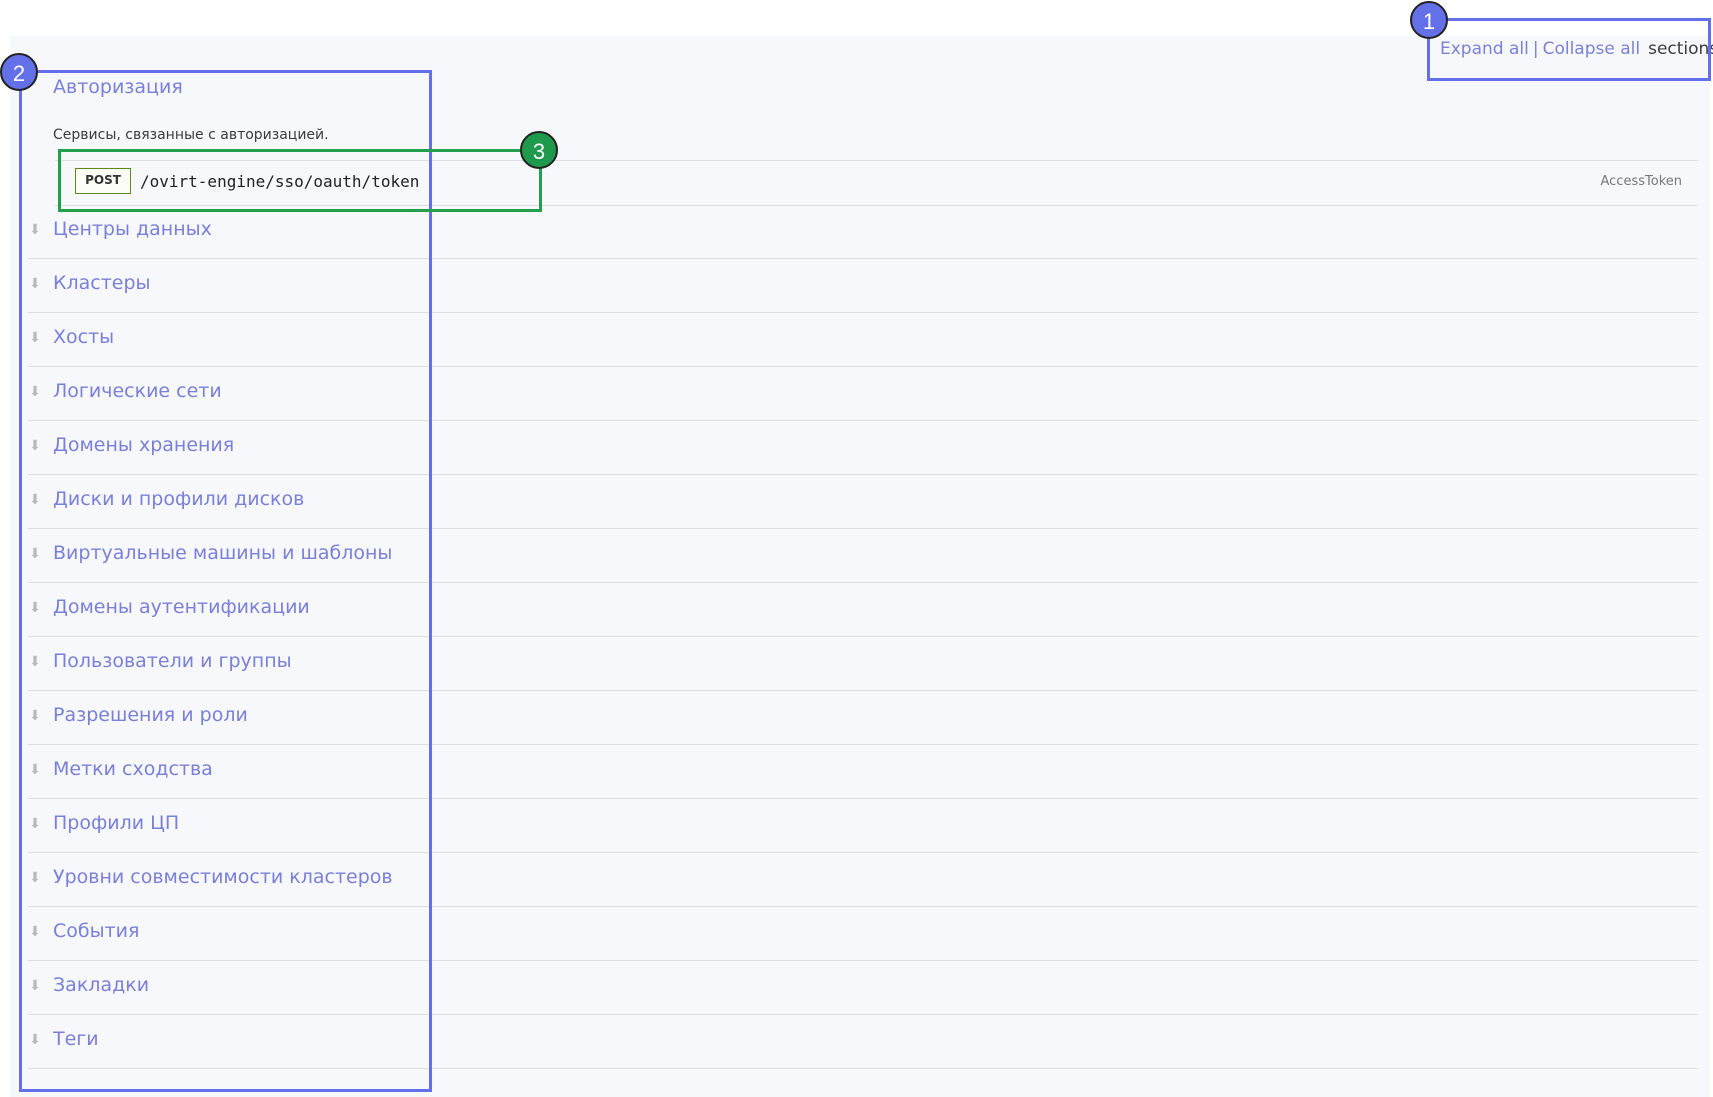 The height and width of the screenshot is (1097, 1713). I want to click on section-row: ⬇ События, so click(863, 934).